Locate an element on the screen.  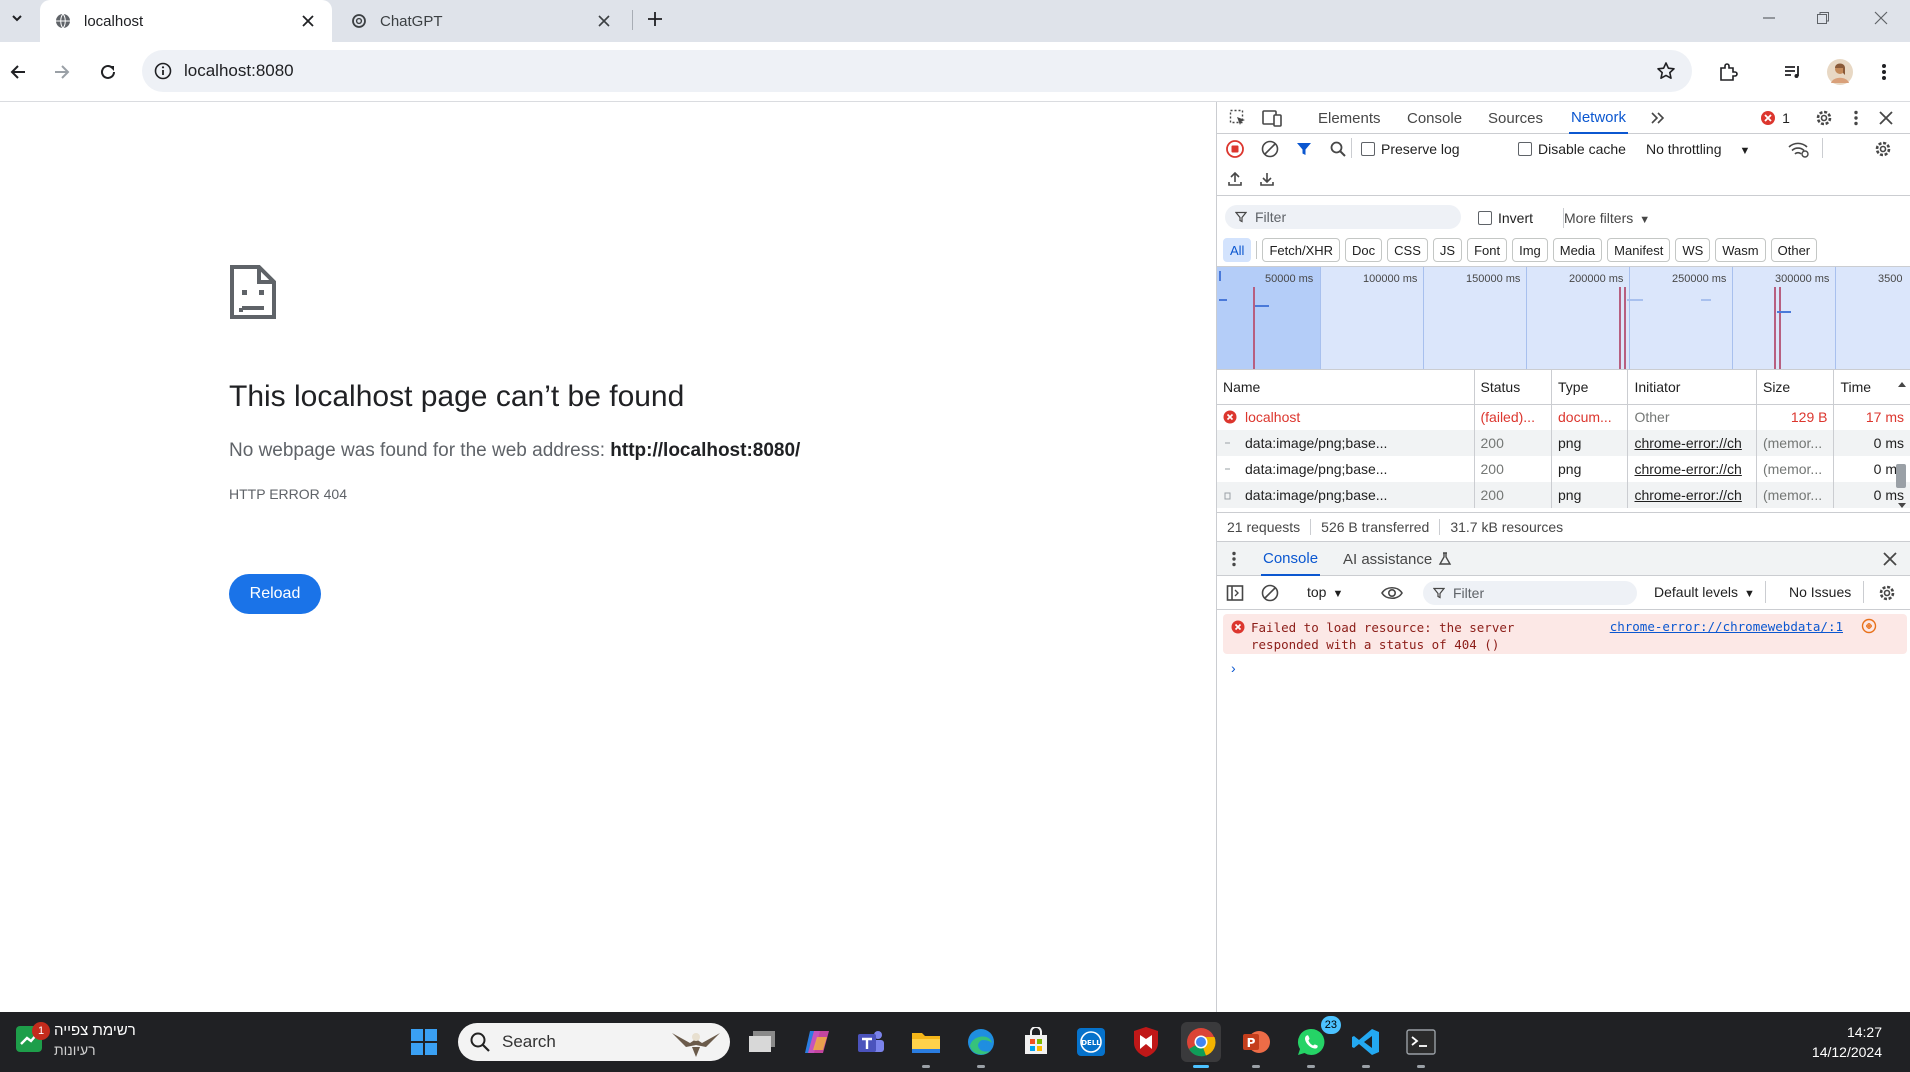
mcafee-button is located at coordinates (1146, 1042).